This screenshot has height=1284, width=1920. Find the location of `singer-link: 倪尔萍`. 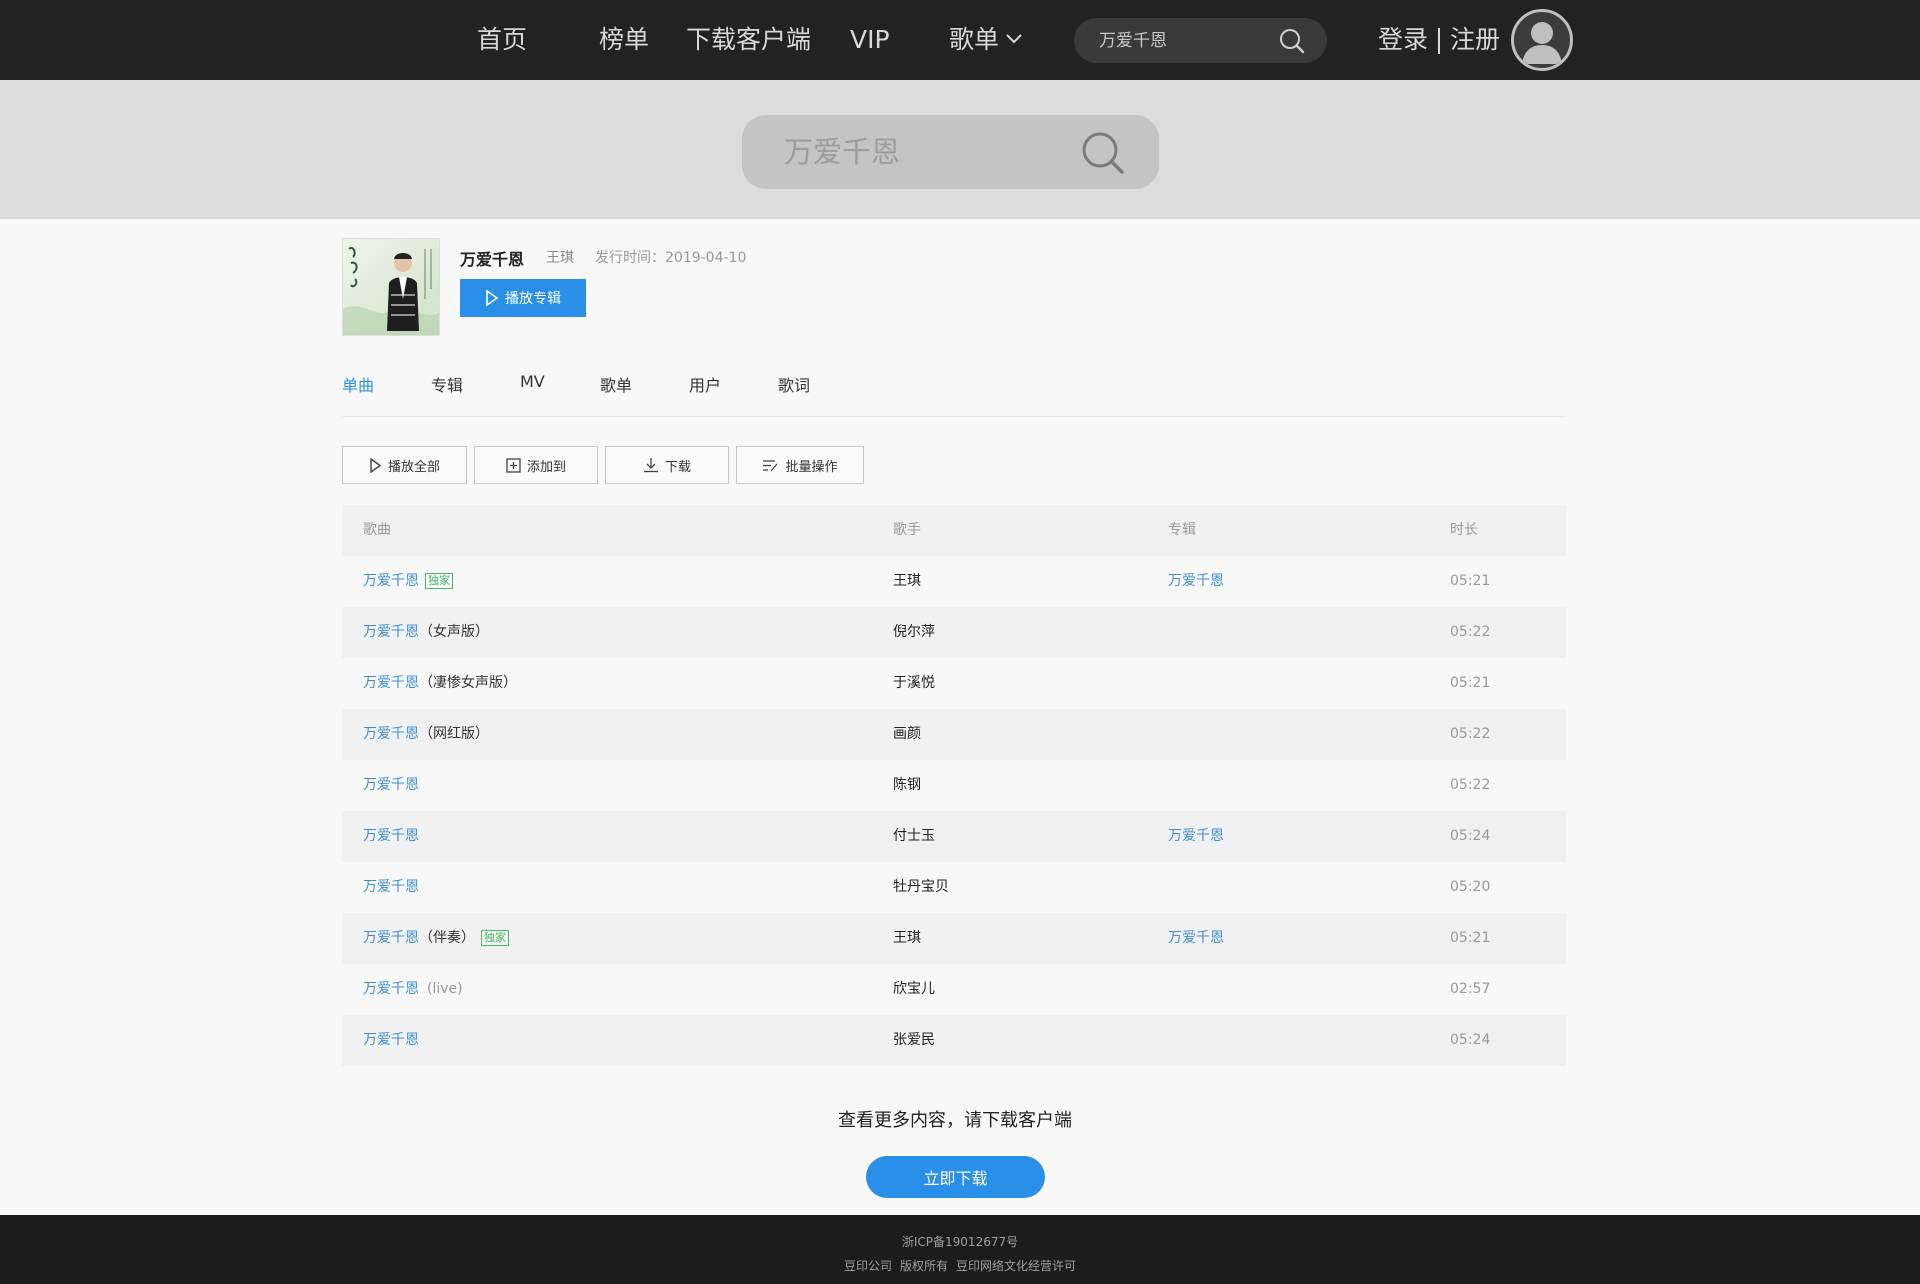

singer-link: 倪尔萍 is located at coordinates (914, 632).